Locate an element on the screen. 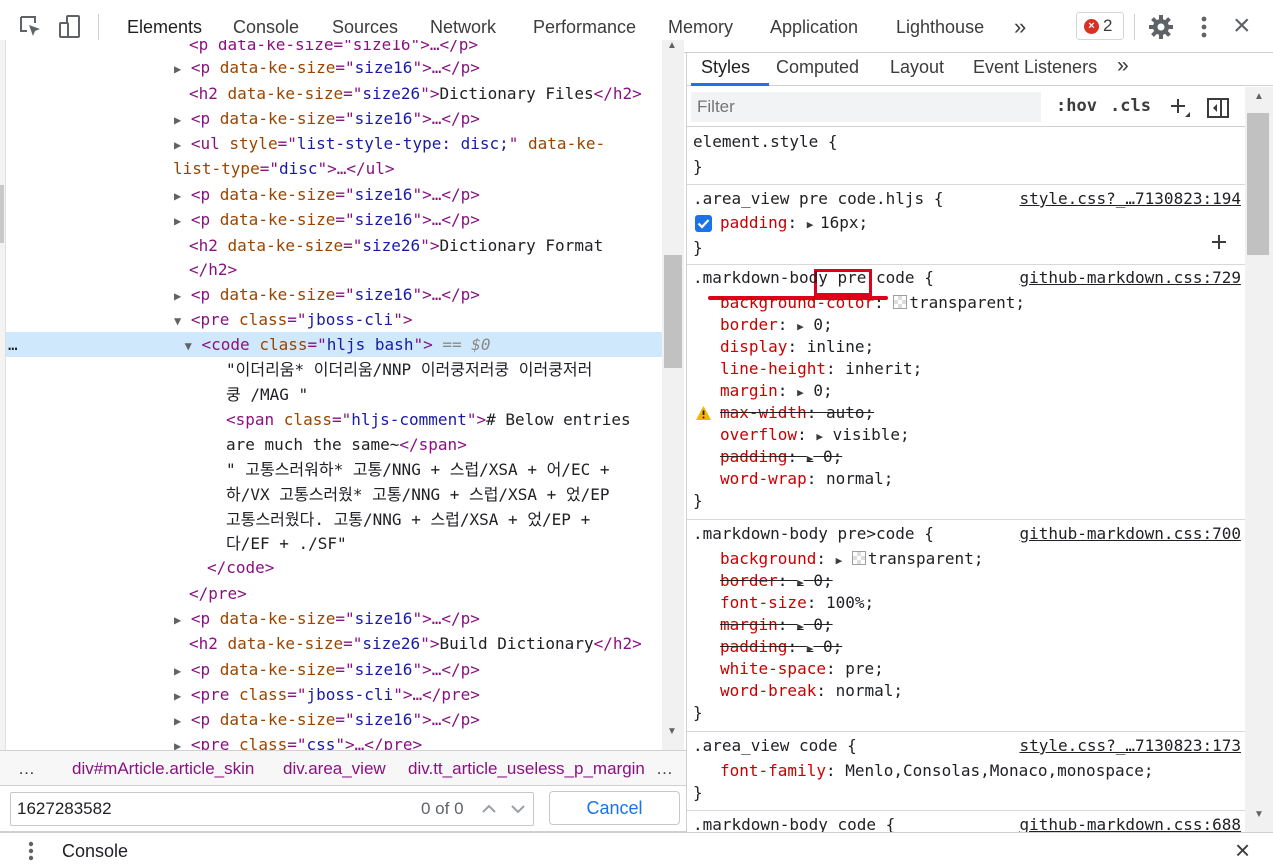 Image resolution: width=1273 pixels, height=866 pixels. dom-node-pre: ▶ <pre class="css">…</pre> is located at coordinates (418, 741).